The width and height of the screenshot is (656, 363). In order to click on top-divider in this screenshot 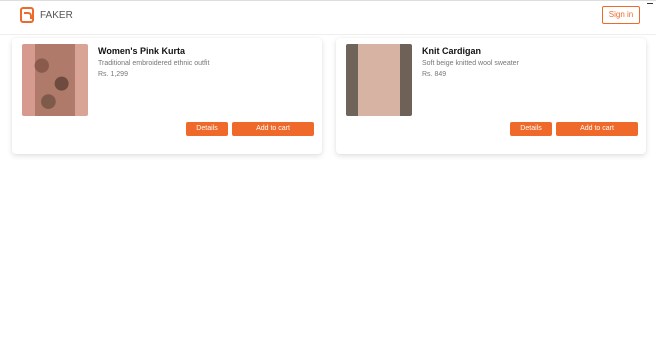, I will do `click(328, 0)`.